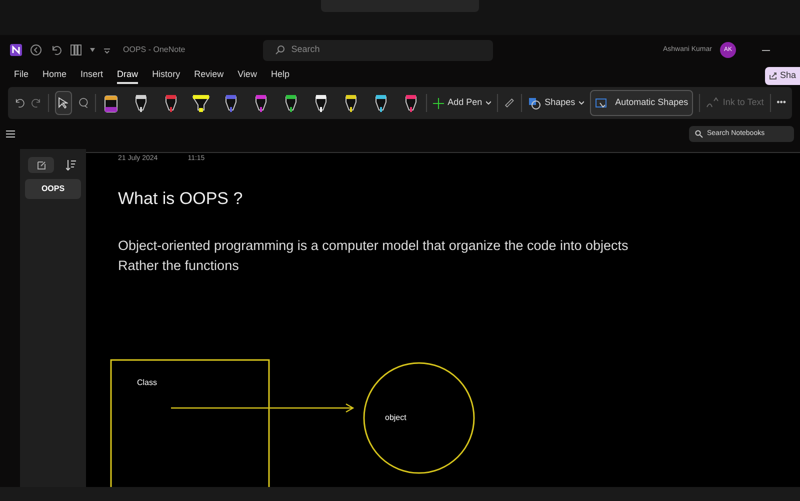  Describe the element at coordinates (395, 417) in the screenshot. I see `object-label: object` at that location.